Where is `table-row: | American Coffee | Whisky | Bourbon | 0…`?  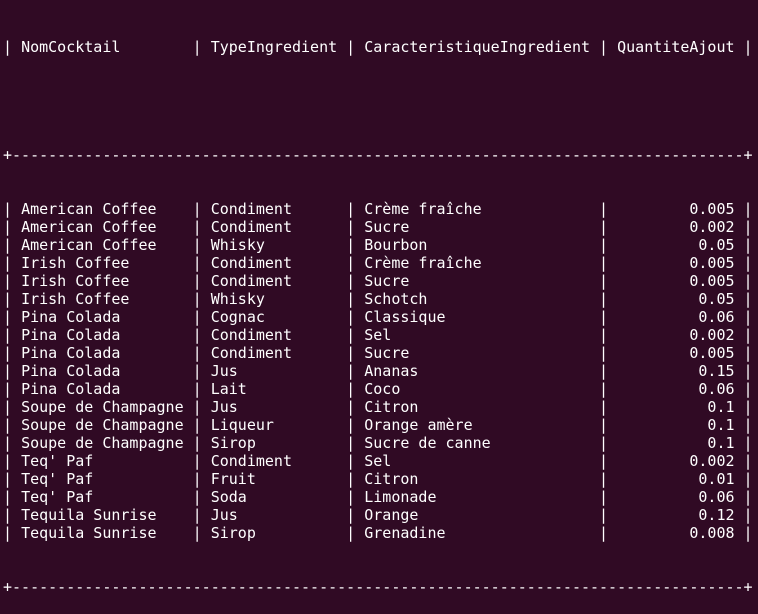
table-row: | American Coffee | Whisky | Bourbon | 0… is located at coordinates (380, 245).